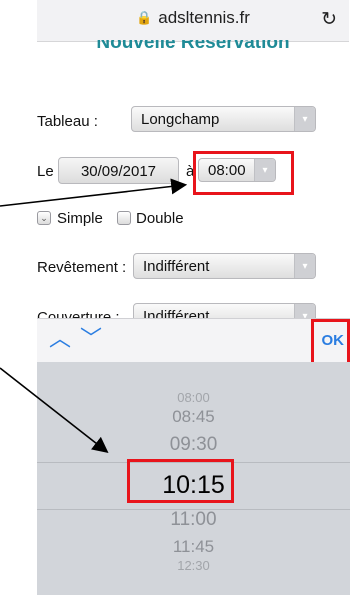 The height and width of the screenshot is (595, 350). Describe the element at coordinates (94, 192) in the screenshot. I see `arrow-to-time-field` at that location.